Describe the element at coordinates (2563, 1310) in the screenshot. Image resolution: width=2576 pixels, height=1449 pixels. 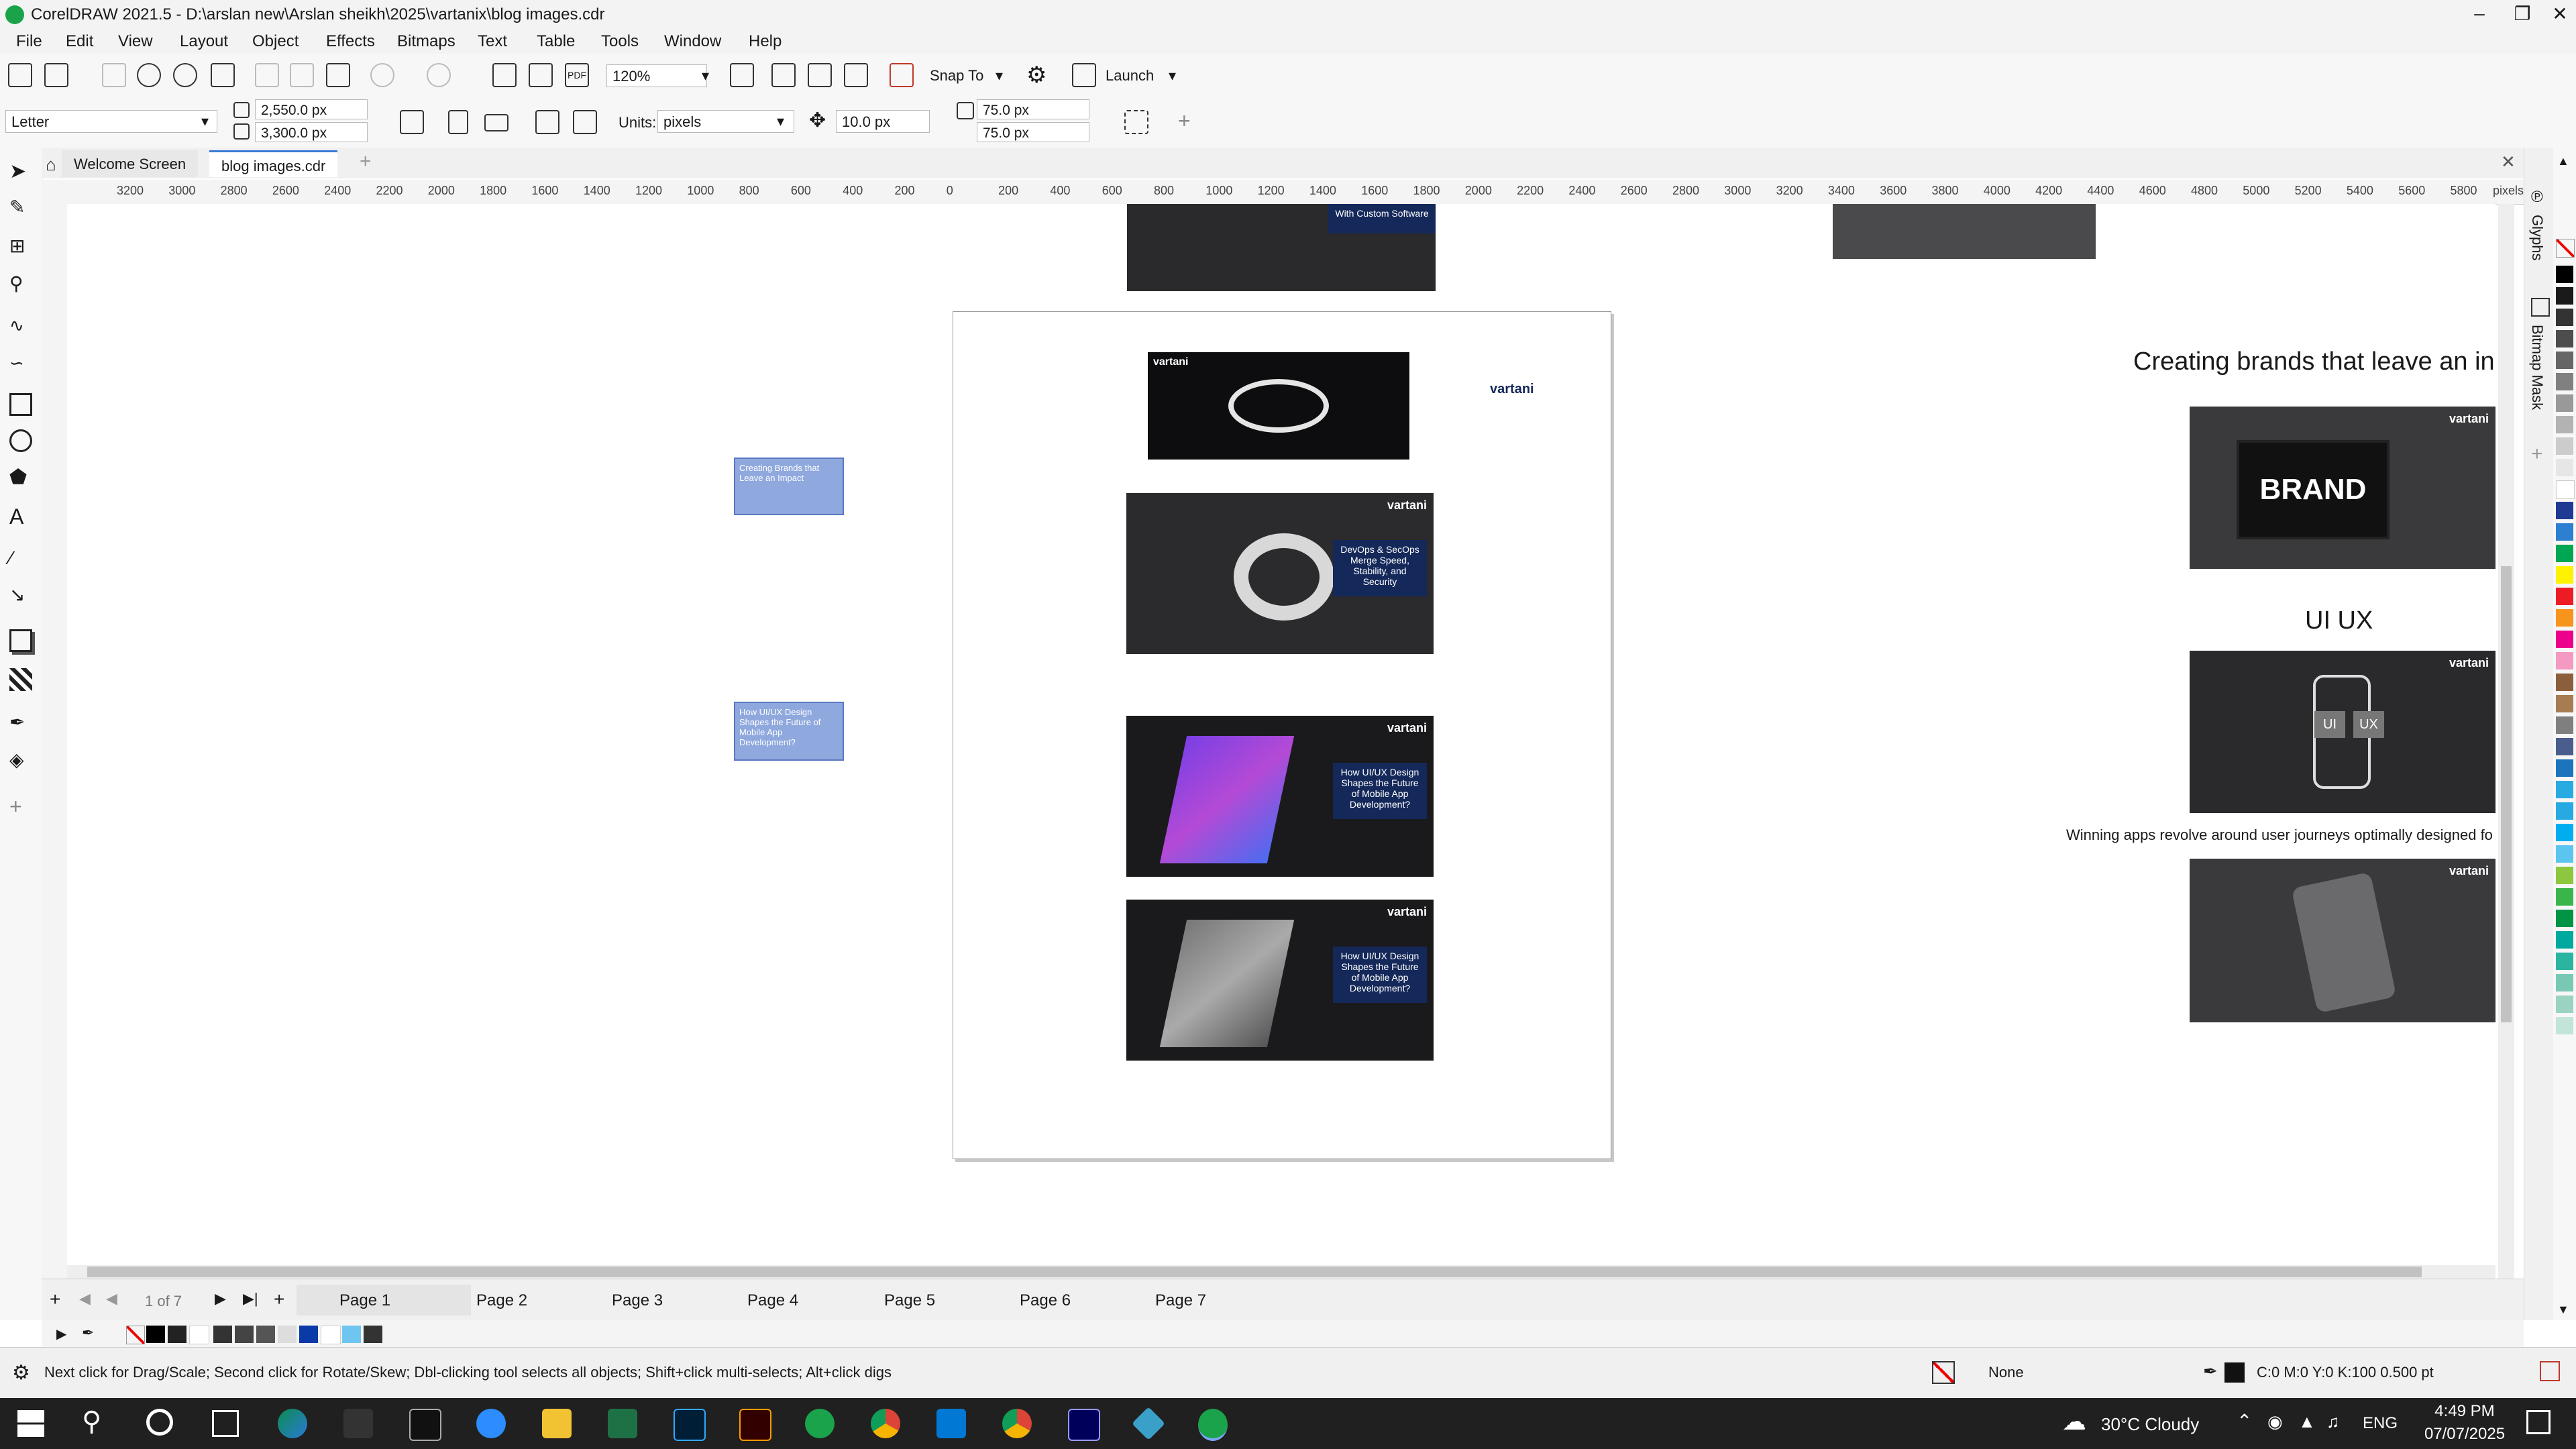
I see `palette-down-arrow-icon: ▼` at that location.